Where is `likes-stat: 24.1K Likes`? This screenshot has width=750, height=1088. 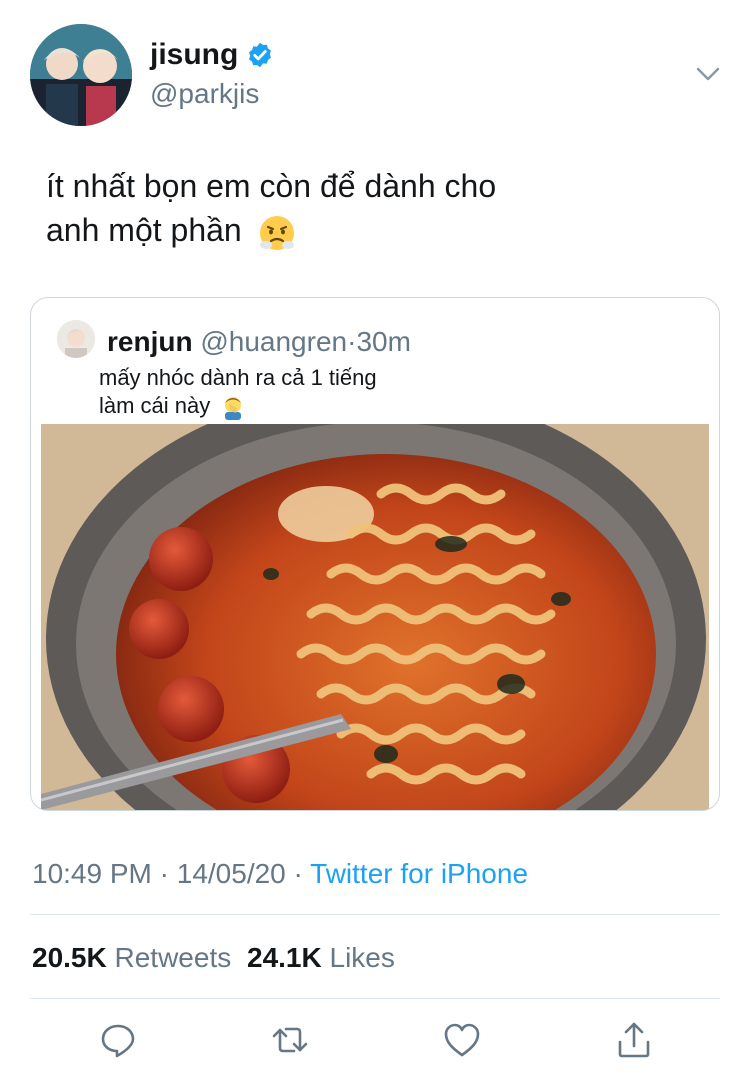 likes-stat: 24.1K Likes is located at coordinates (321, 957).